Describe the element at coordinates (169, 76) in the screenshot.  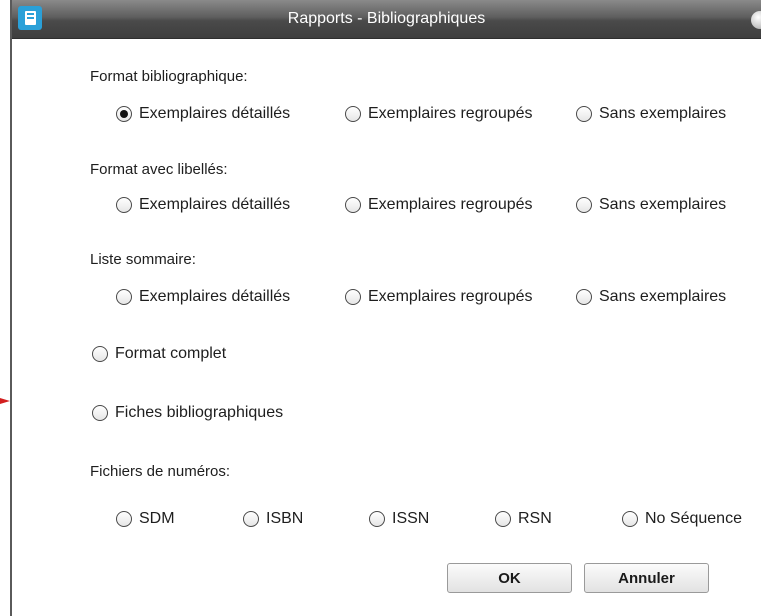
I see `section-label-format-bibliographique: Format bibliographique:` at that location.